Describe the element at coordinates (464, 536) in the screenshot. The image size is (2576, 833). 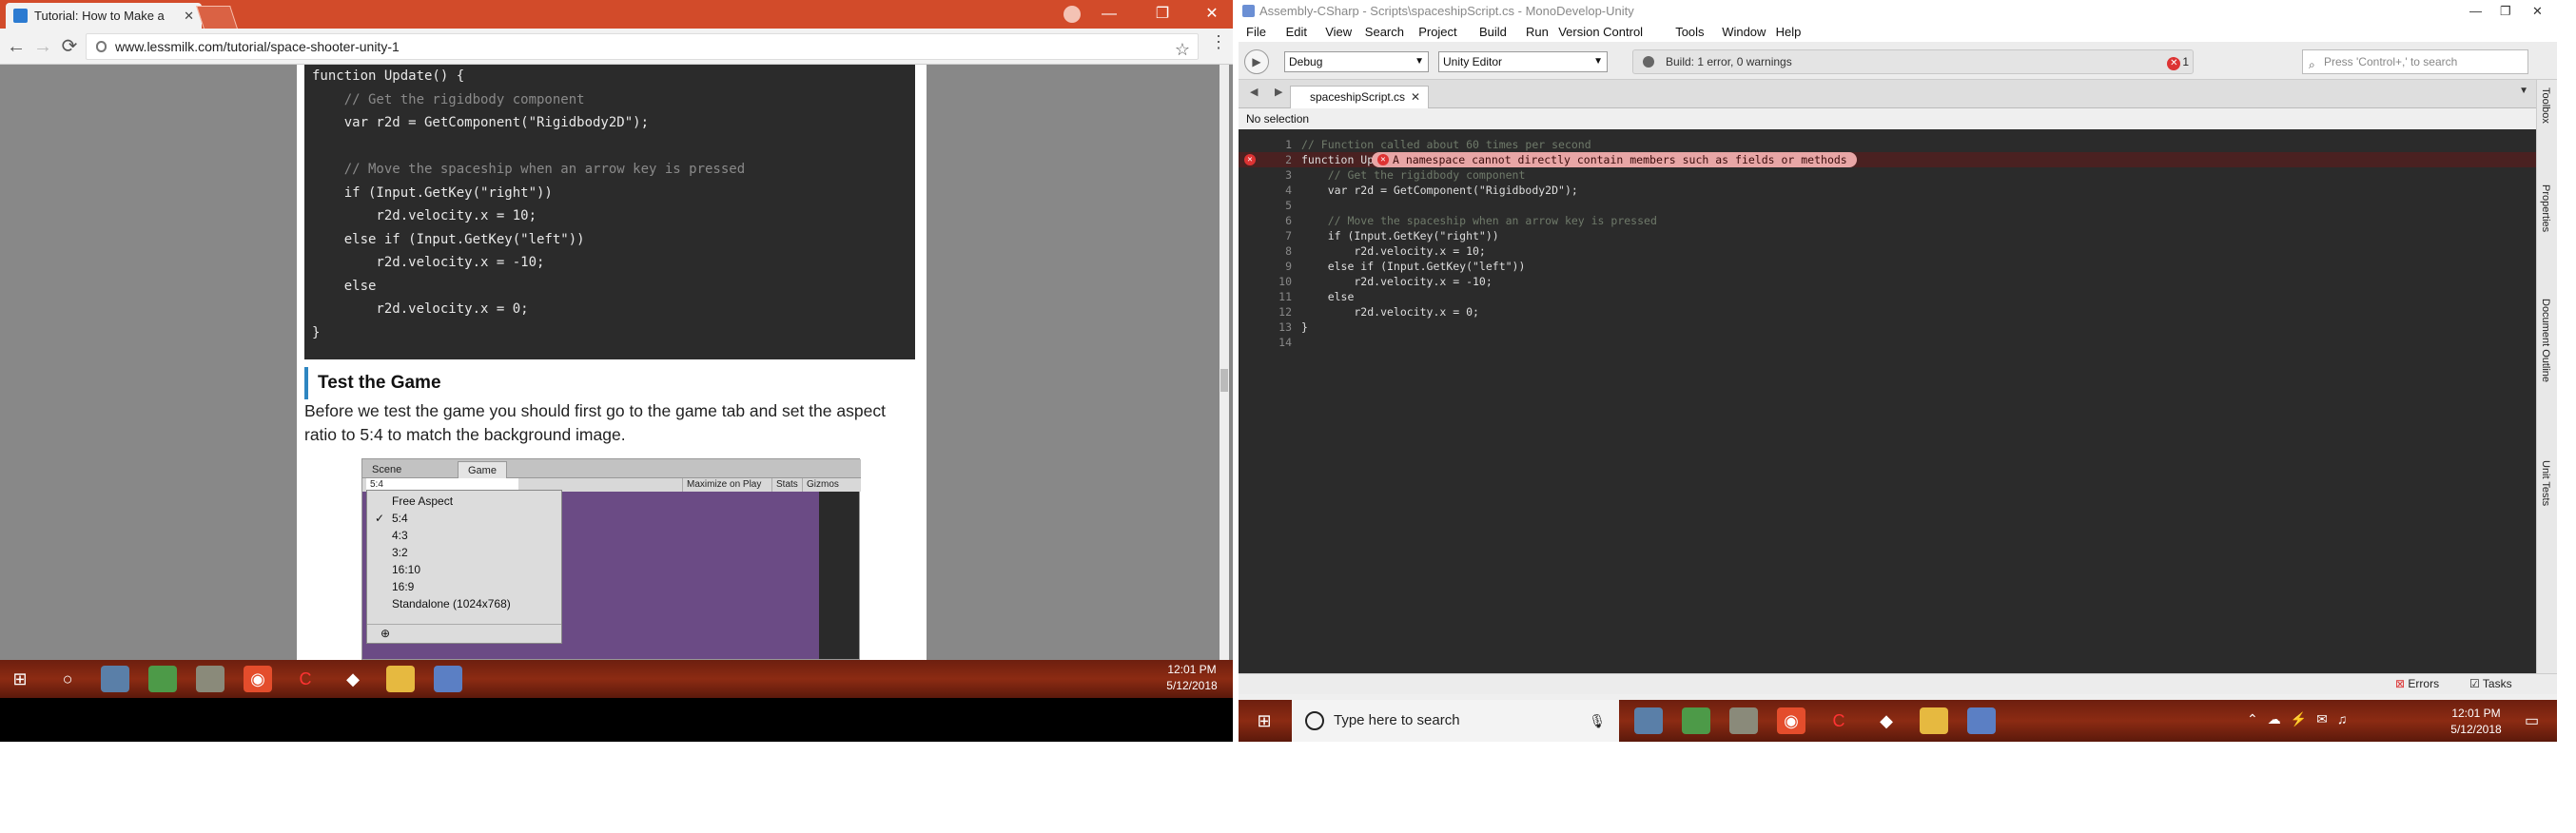
I see `aspect-menu-item: 4:3` at that location.